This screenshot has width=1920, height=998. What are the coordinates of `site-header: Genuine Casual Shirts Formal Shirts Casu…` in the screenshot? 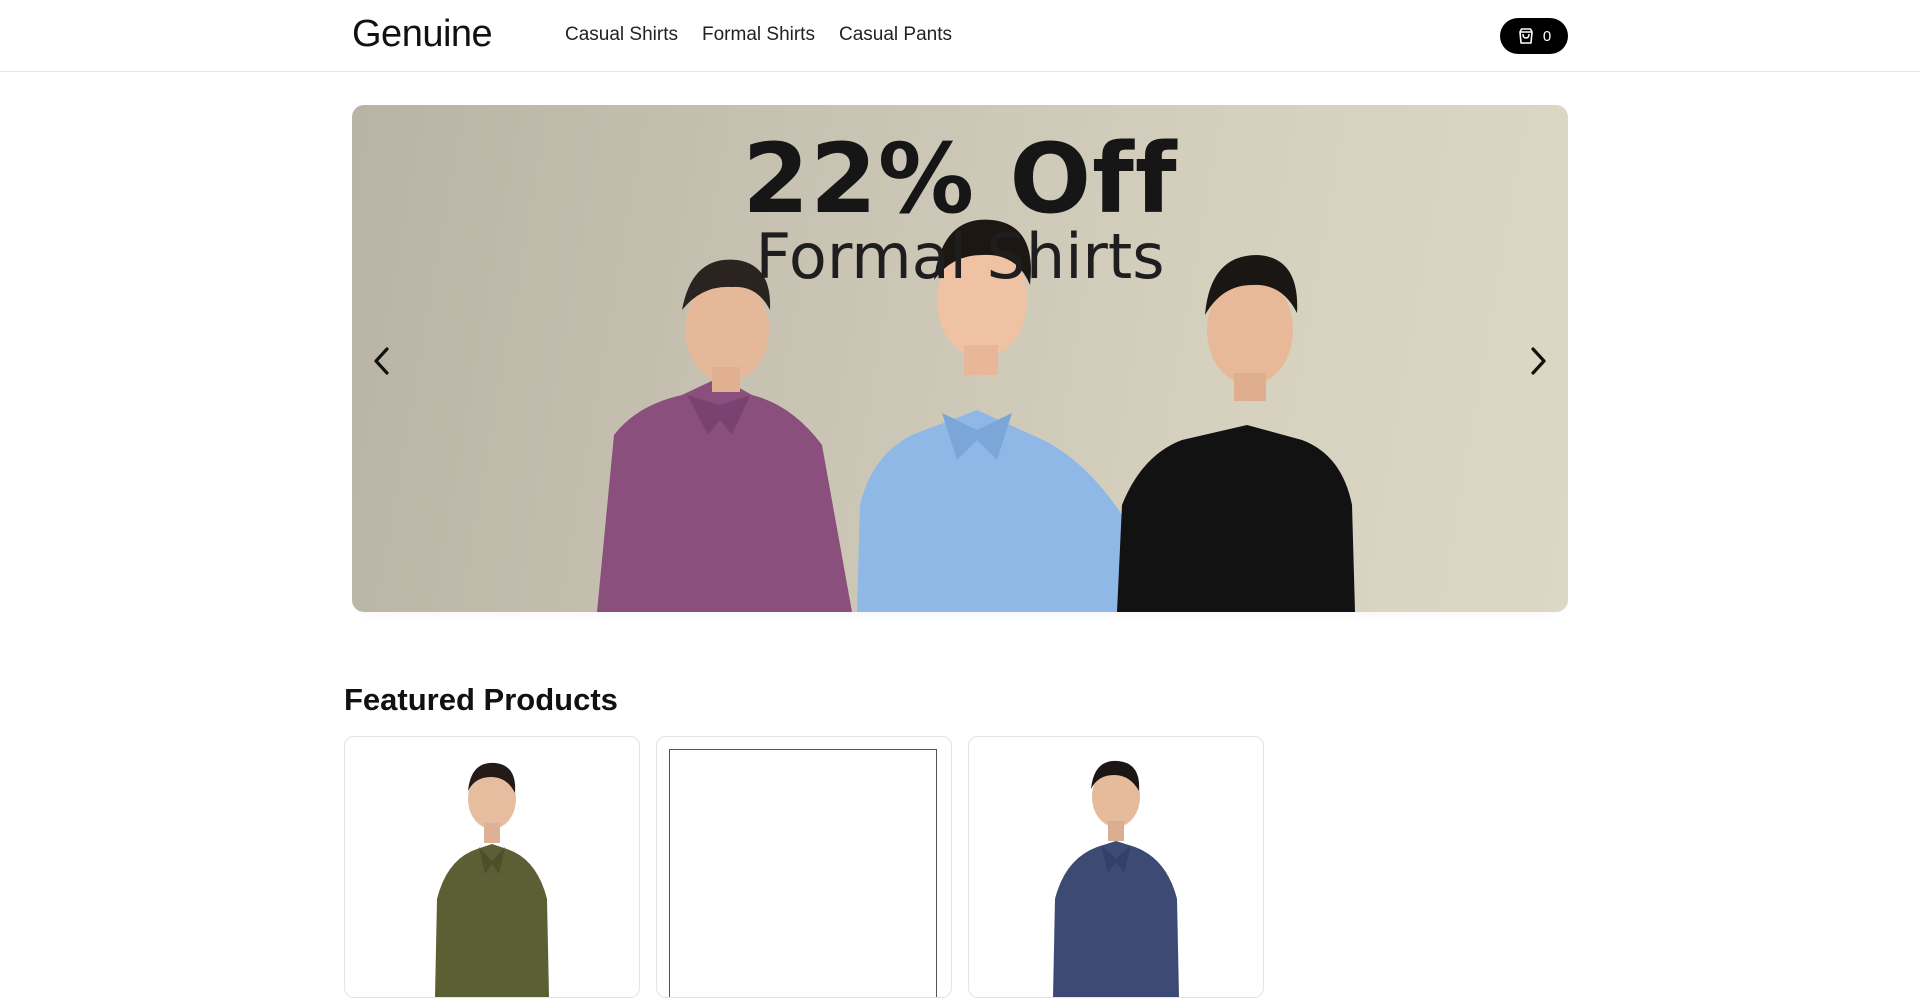 It's located at (960, 36).